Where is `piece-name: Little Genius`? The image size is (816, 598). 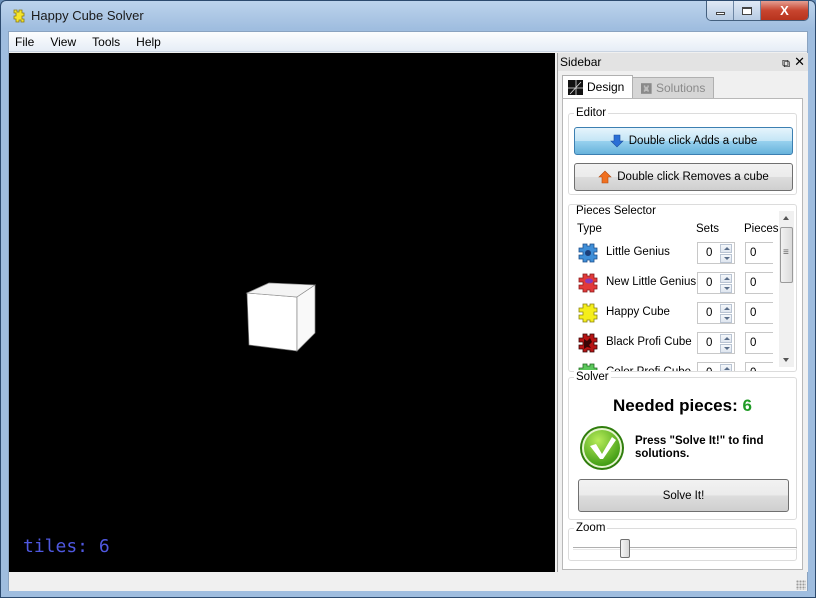
piece-name: Little Genius is located at coordinates (638, 252).